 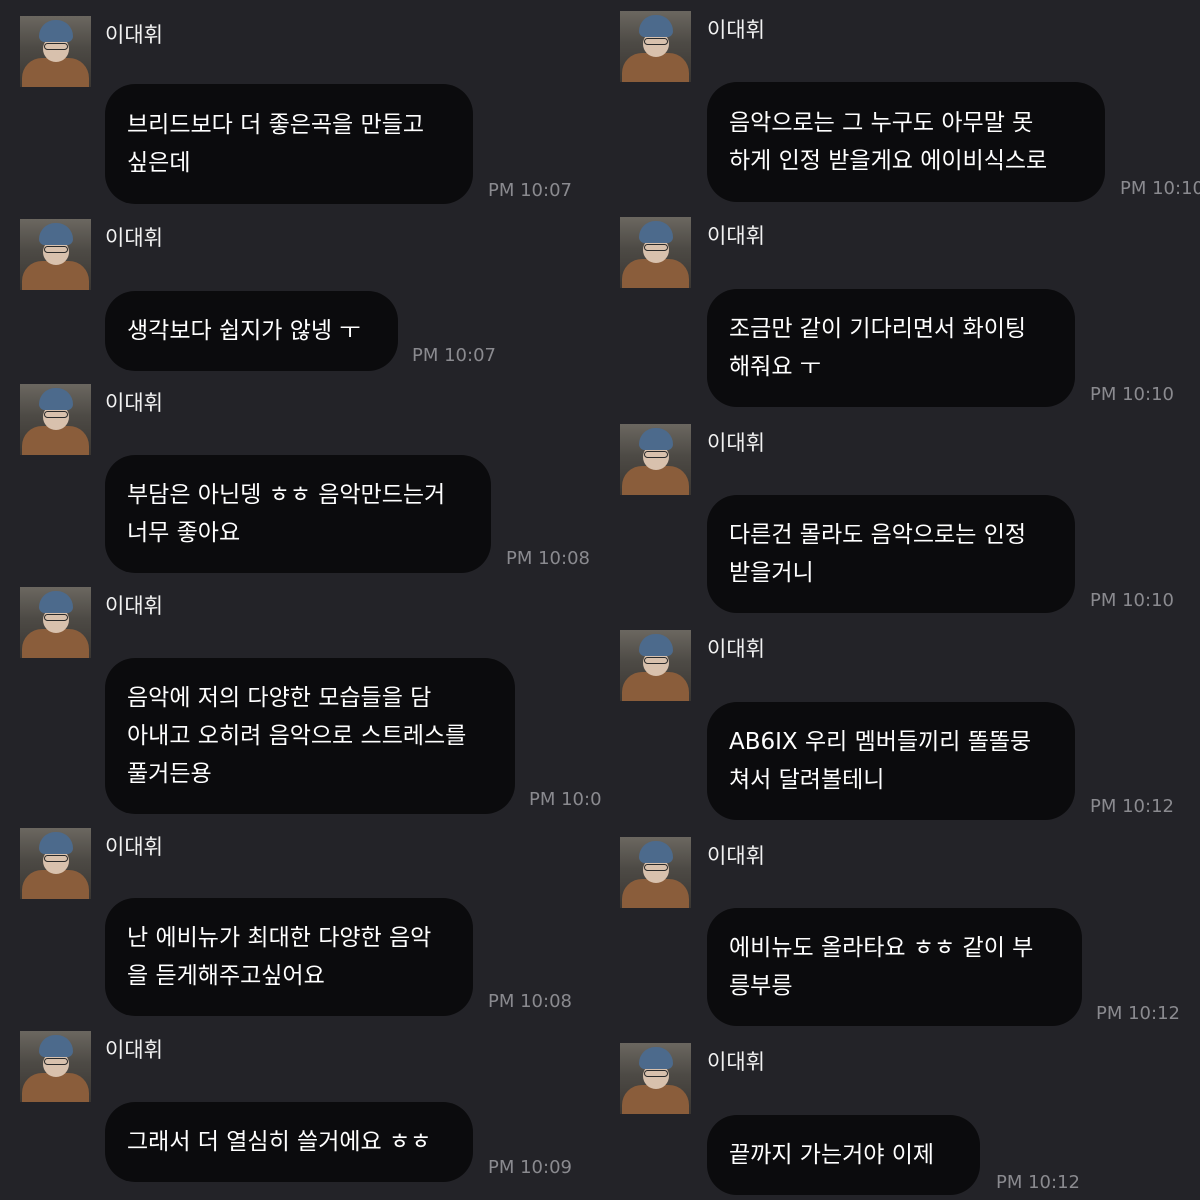 I want to click on message-bubble: 음악으로는 그 누구도 아무말 못 하게 인정 받을게요 에이비식스로, so click(x=906, y=142).